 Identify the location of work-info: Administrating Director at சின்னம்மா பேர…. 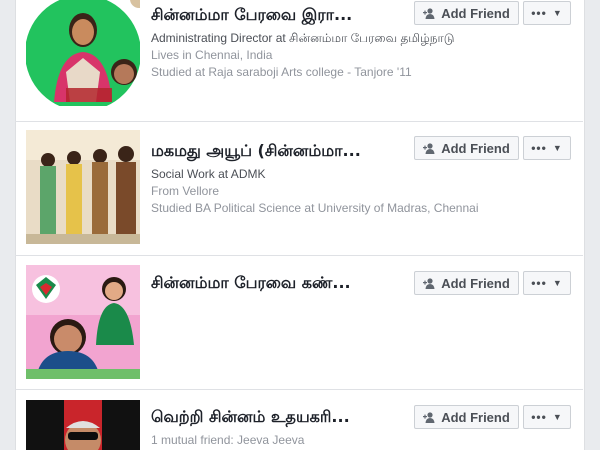
(303, 38).